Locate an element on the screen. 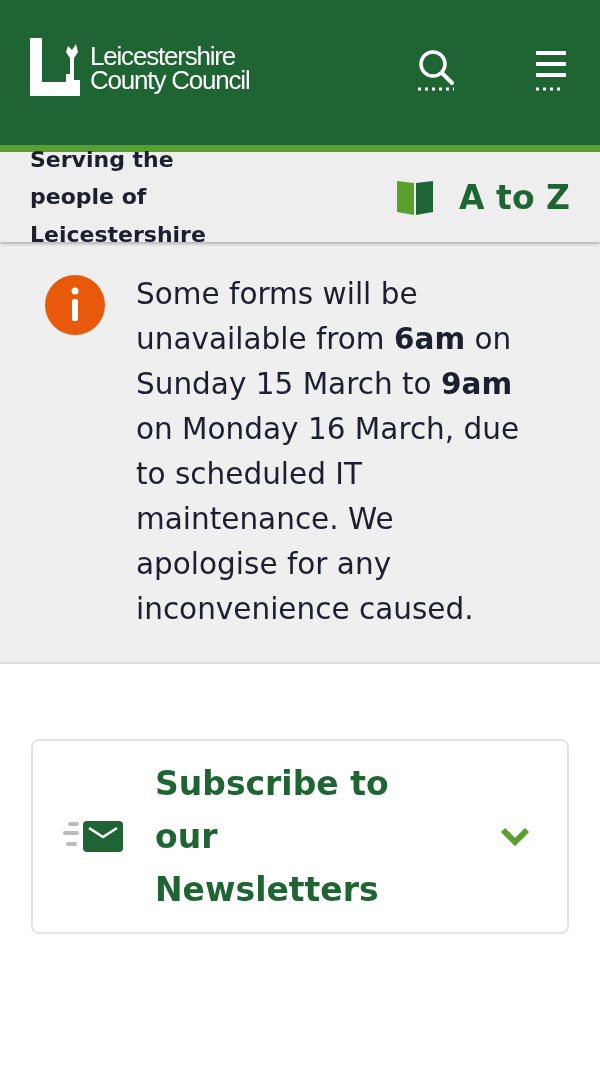  info-icon is located at coordinates (75, 305).